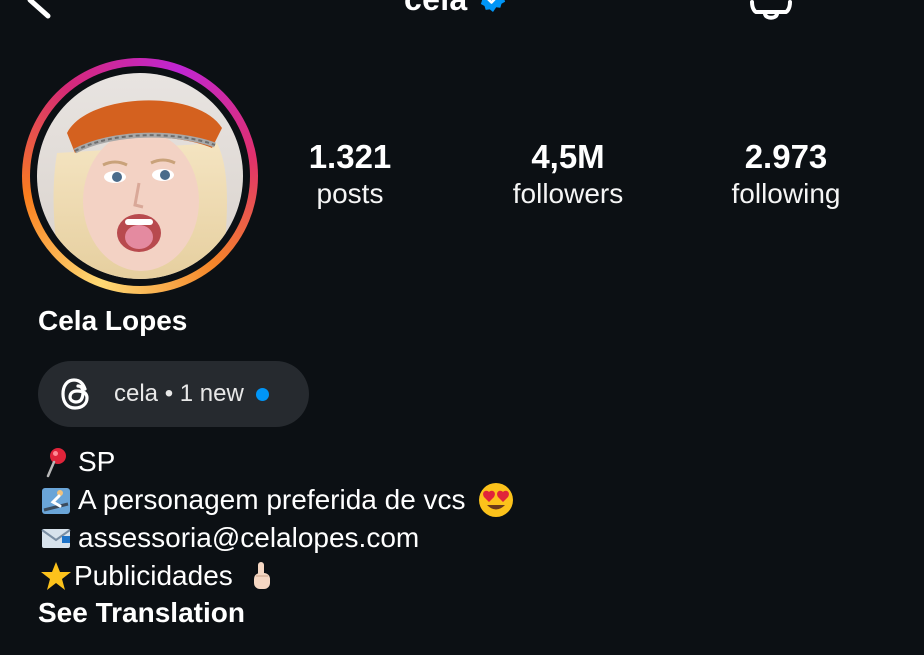 This screenshot has height=655, width=924. What do you see at coordinates (141, 613) in the screenshot?
I see `see-translation-link: See Translation` at bounding box center [141, 613].